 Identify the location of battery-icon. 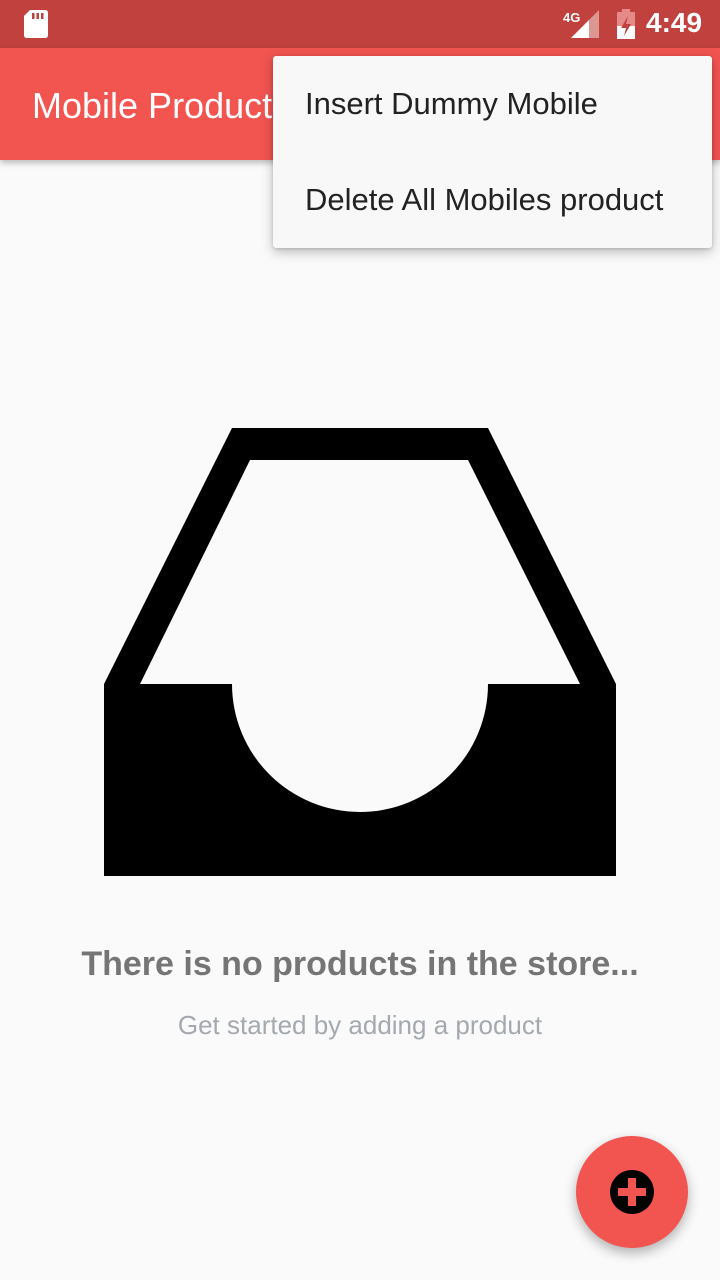
(626, 24).